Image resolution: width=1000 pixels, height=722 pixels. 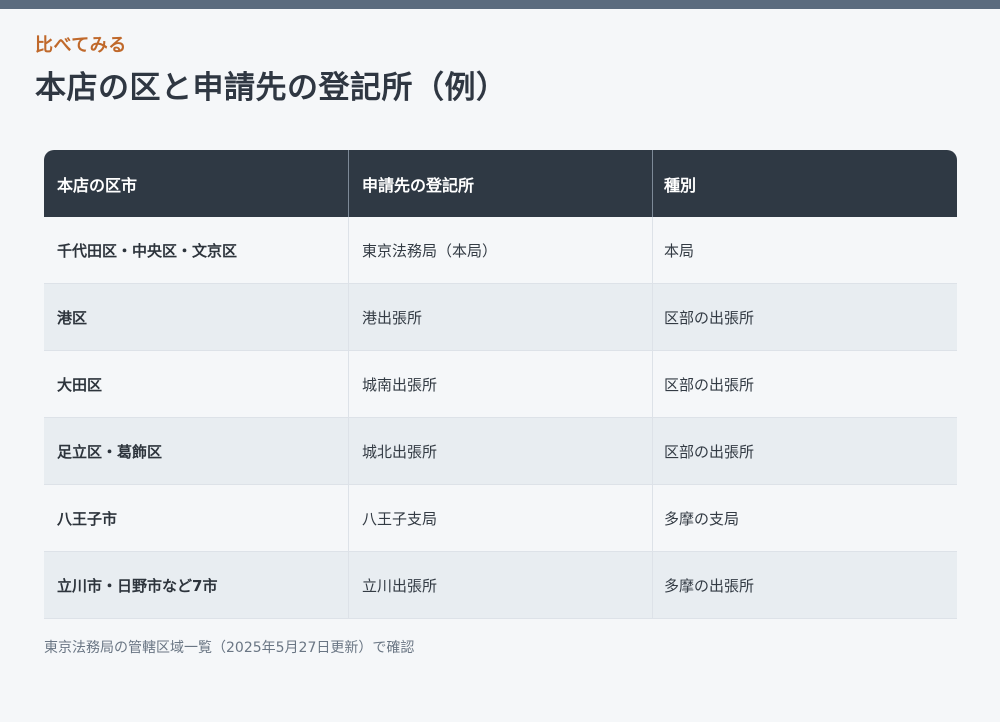 What do you see at coordinates (500, 4) in the screenshot?
I see `top-accent-bar` at bounding box center [500, 4].